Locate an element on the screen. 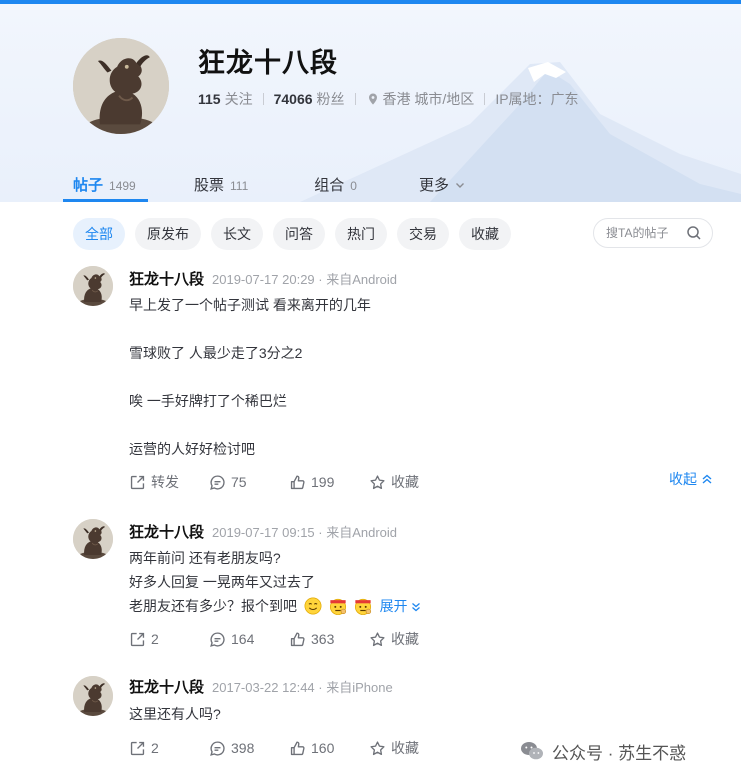  collapse-label: 收起 is located at coordinates (683, 479).